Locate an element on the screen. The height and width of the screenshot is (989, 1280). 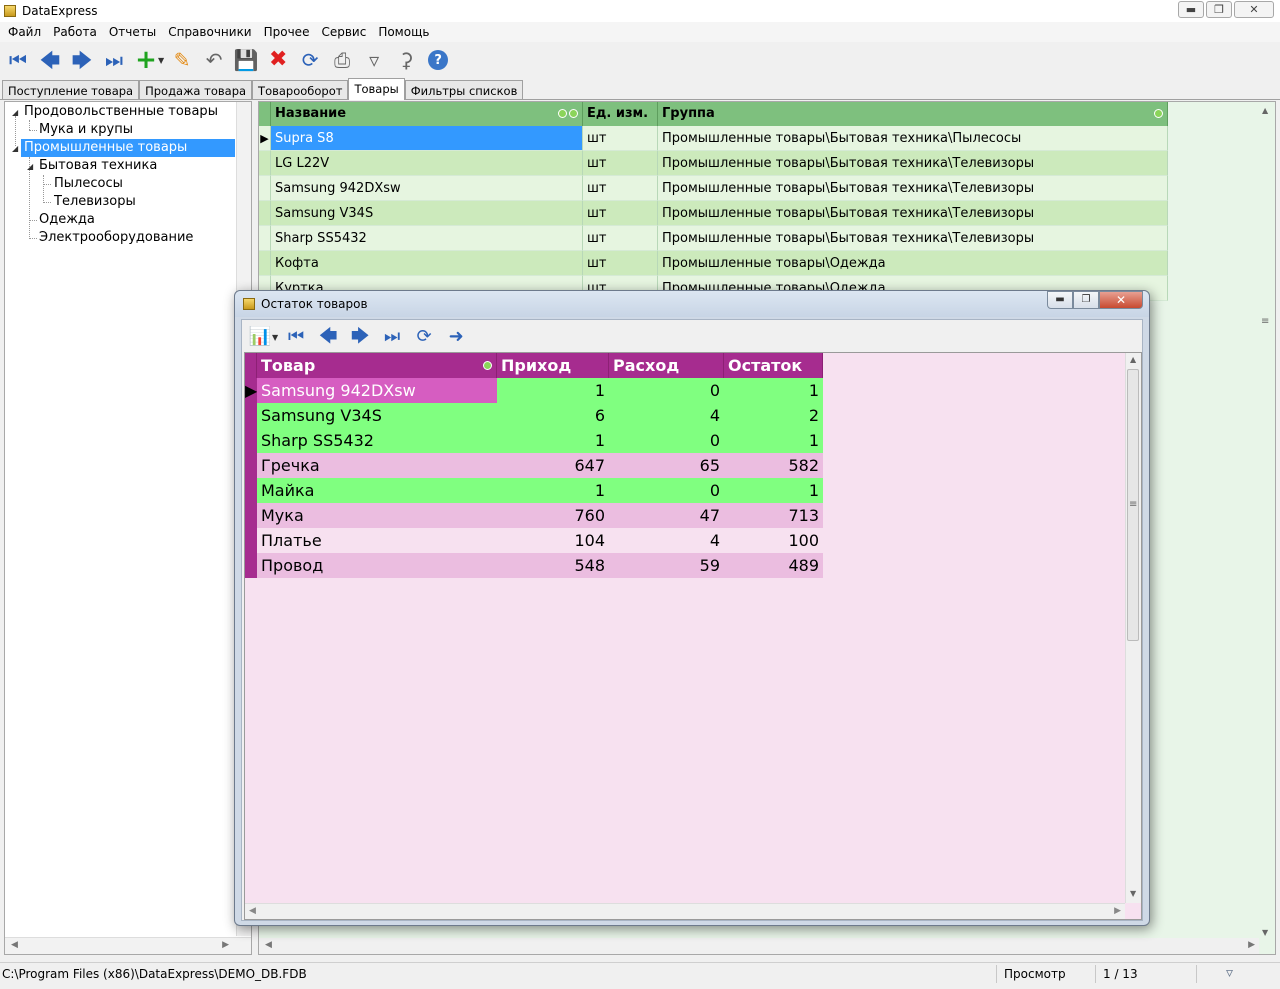
undo-icon: ↶ is located at coordinates (214, 60).